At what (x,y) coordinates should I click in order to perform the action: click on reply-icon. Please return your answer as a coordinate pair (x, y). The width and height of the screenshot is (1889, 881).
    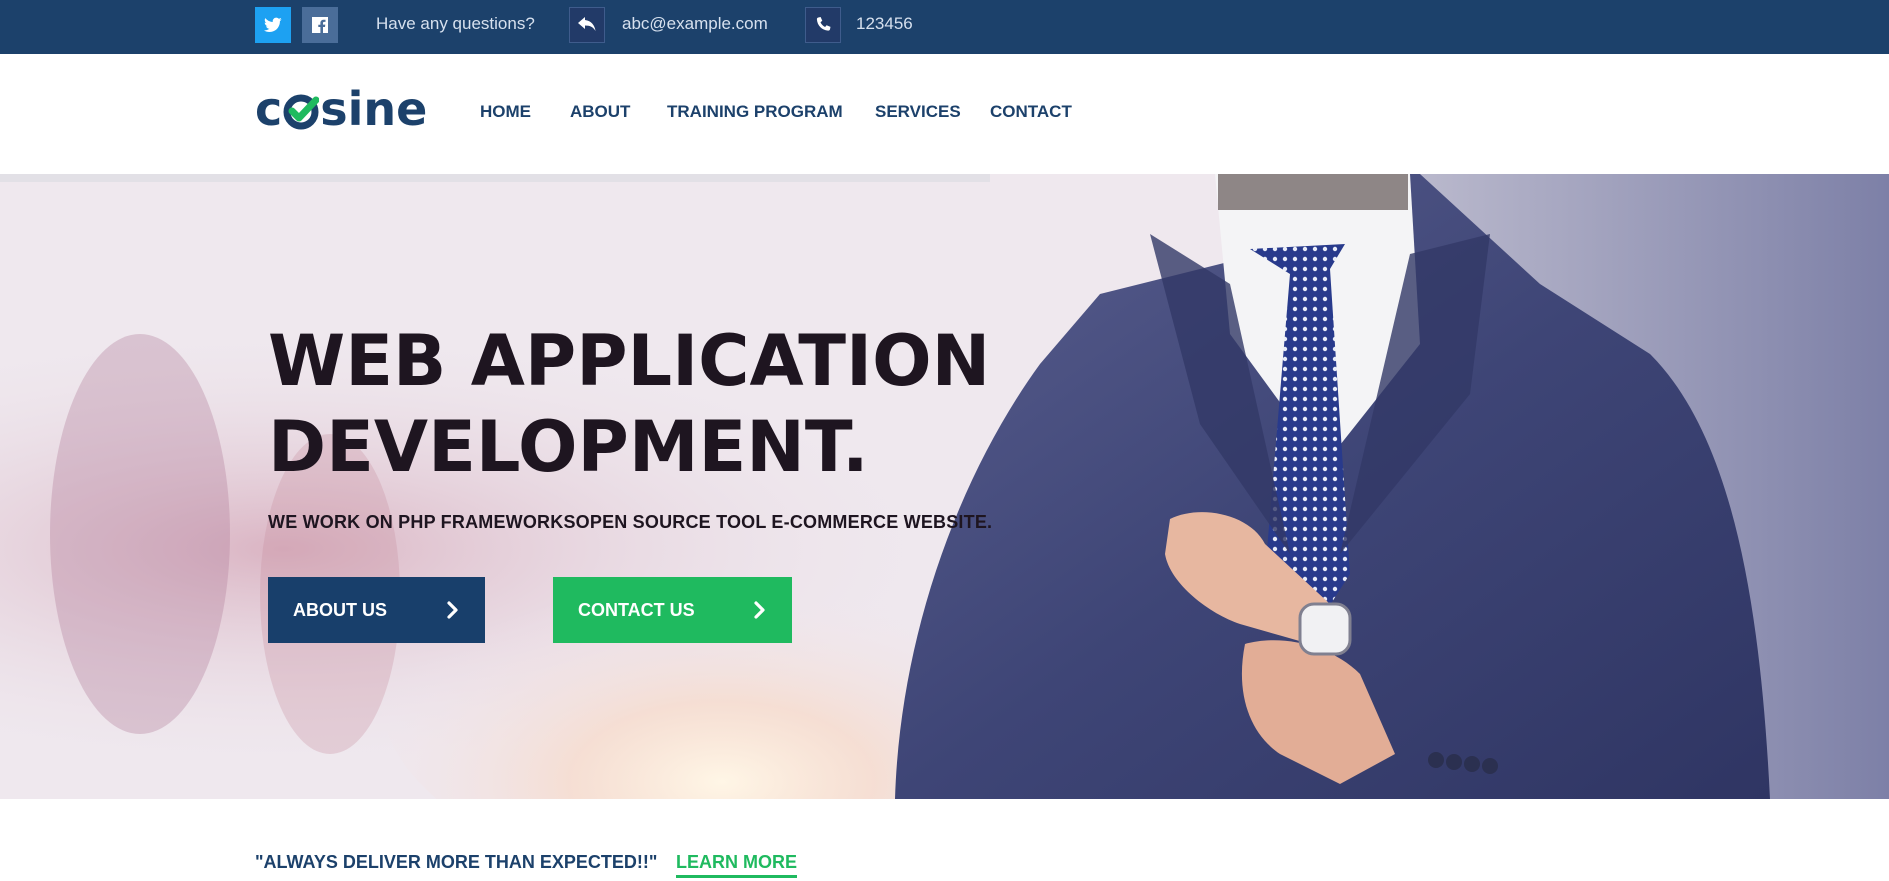
    Looking at the image, I should click on (587, 24).